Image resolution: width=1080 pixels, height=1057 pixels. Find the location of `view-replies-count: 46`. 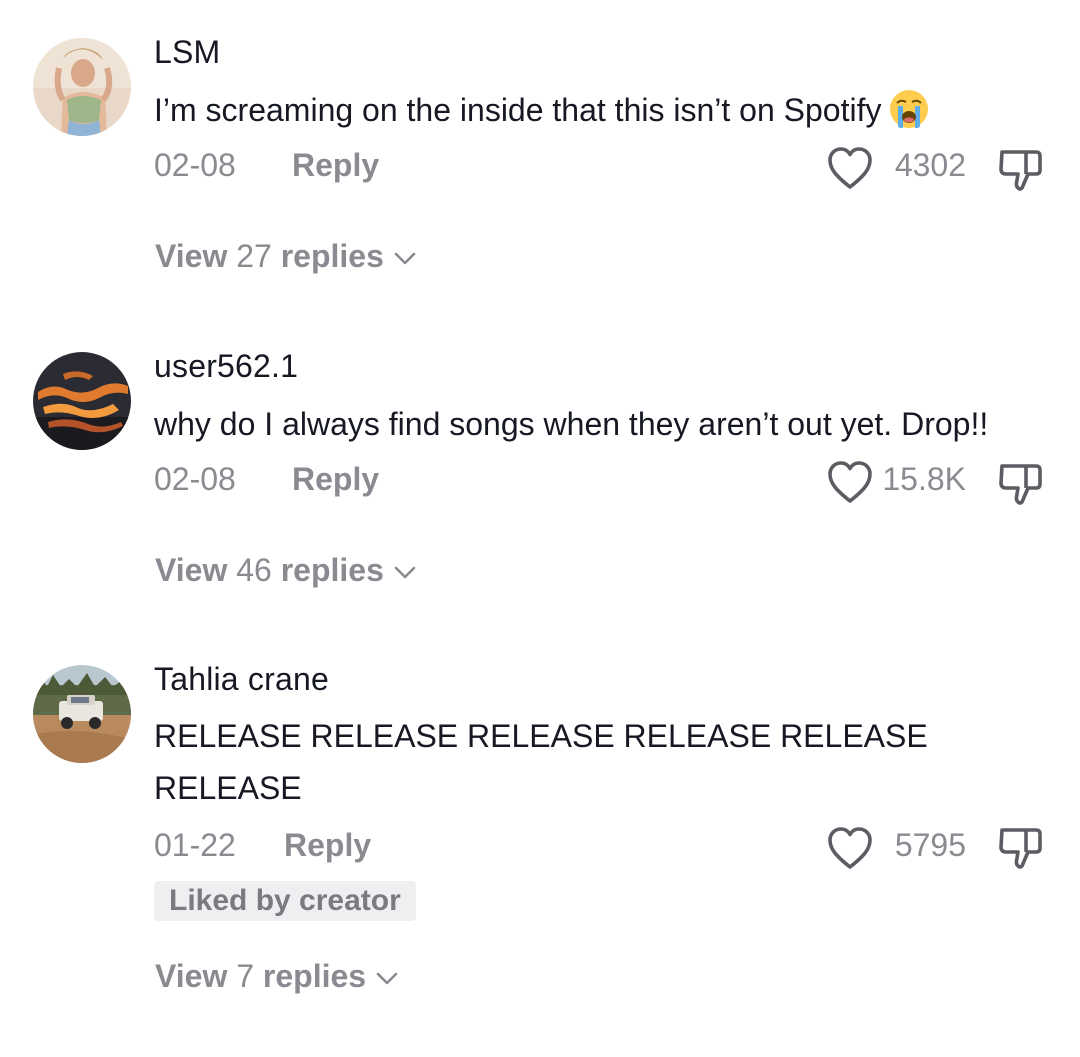

view-replies-count: 46 is located at coordinates (254, 570).